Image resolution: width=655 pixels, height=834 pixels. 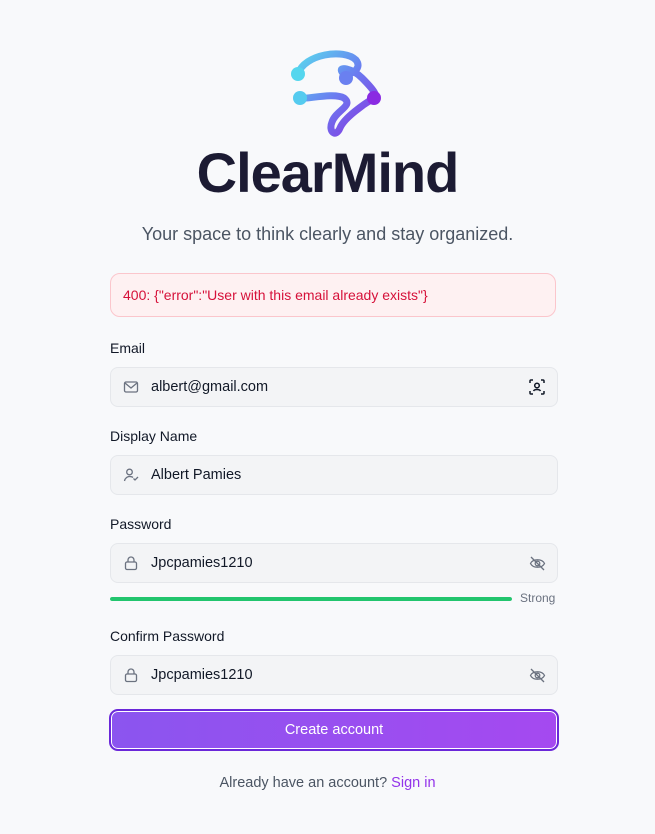 I want to click on contact-autofill-icon, so click(x=537, y=387).